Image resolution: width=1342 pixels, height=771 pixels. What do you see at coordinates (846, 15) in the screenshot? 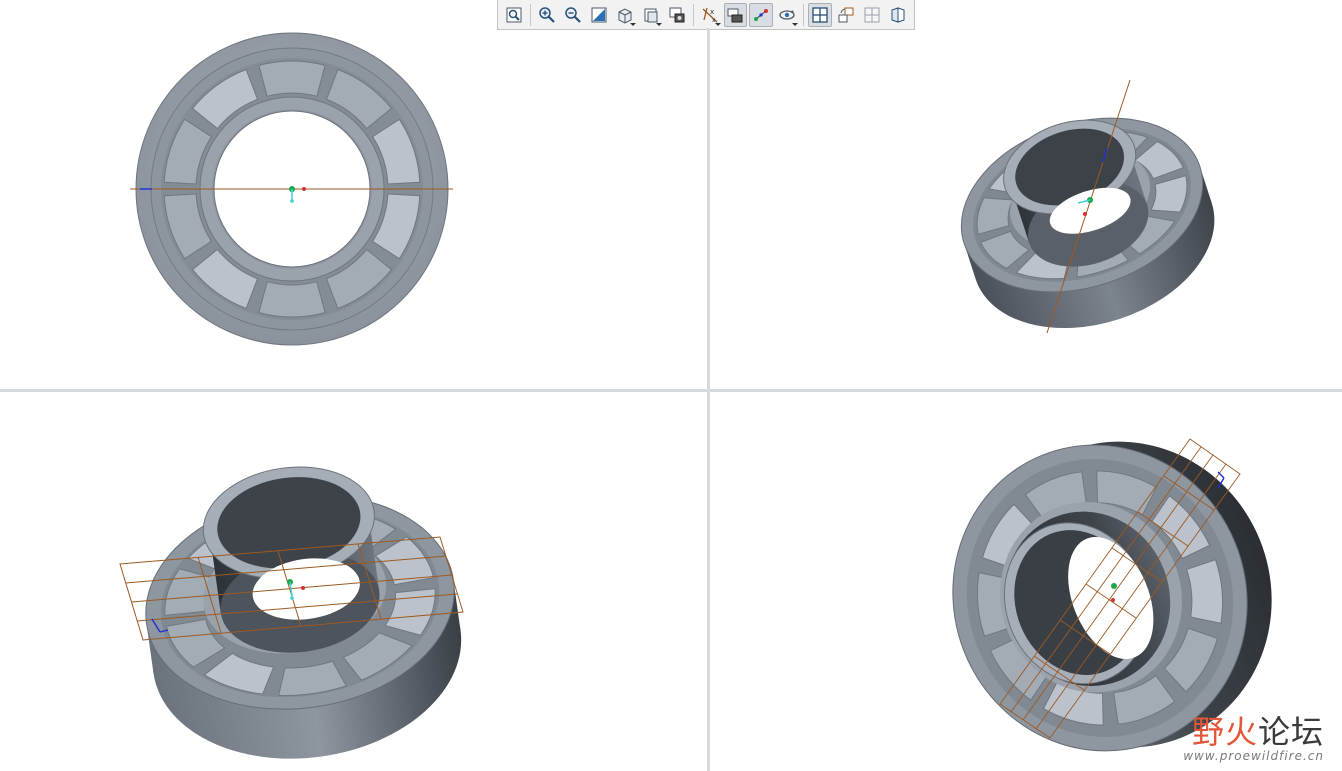
I see `orient-icon` at bounding box center [846, 15].